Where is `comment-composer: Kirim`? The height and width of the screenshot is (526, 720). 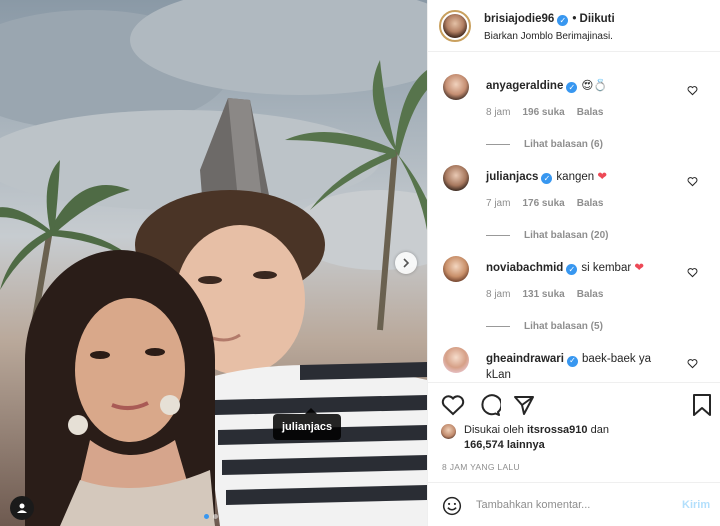 comment-composer: Kirim is located at coordinates (574, 504).